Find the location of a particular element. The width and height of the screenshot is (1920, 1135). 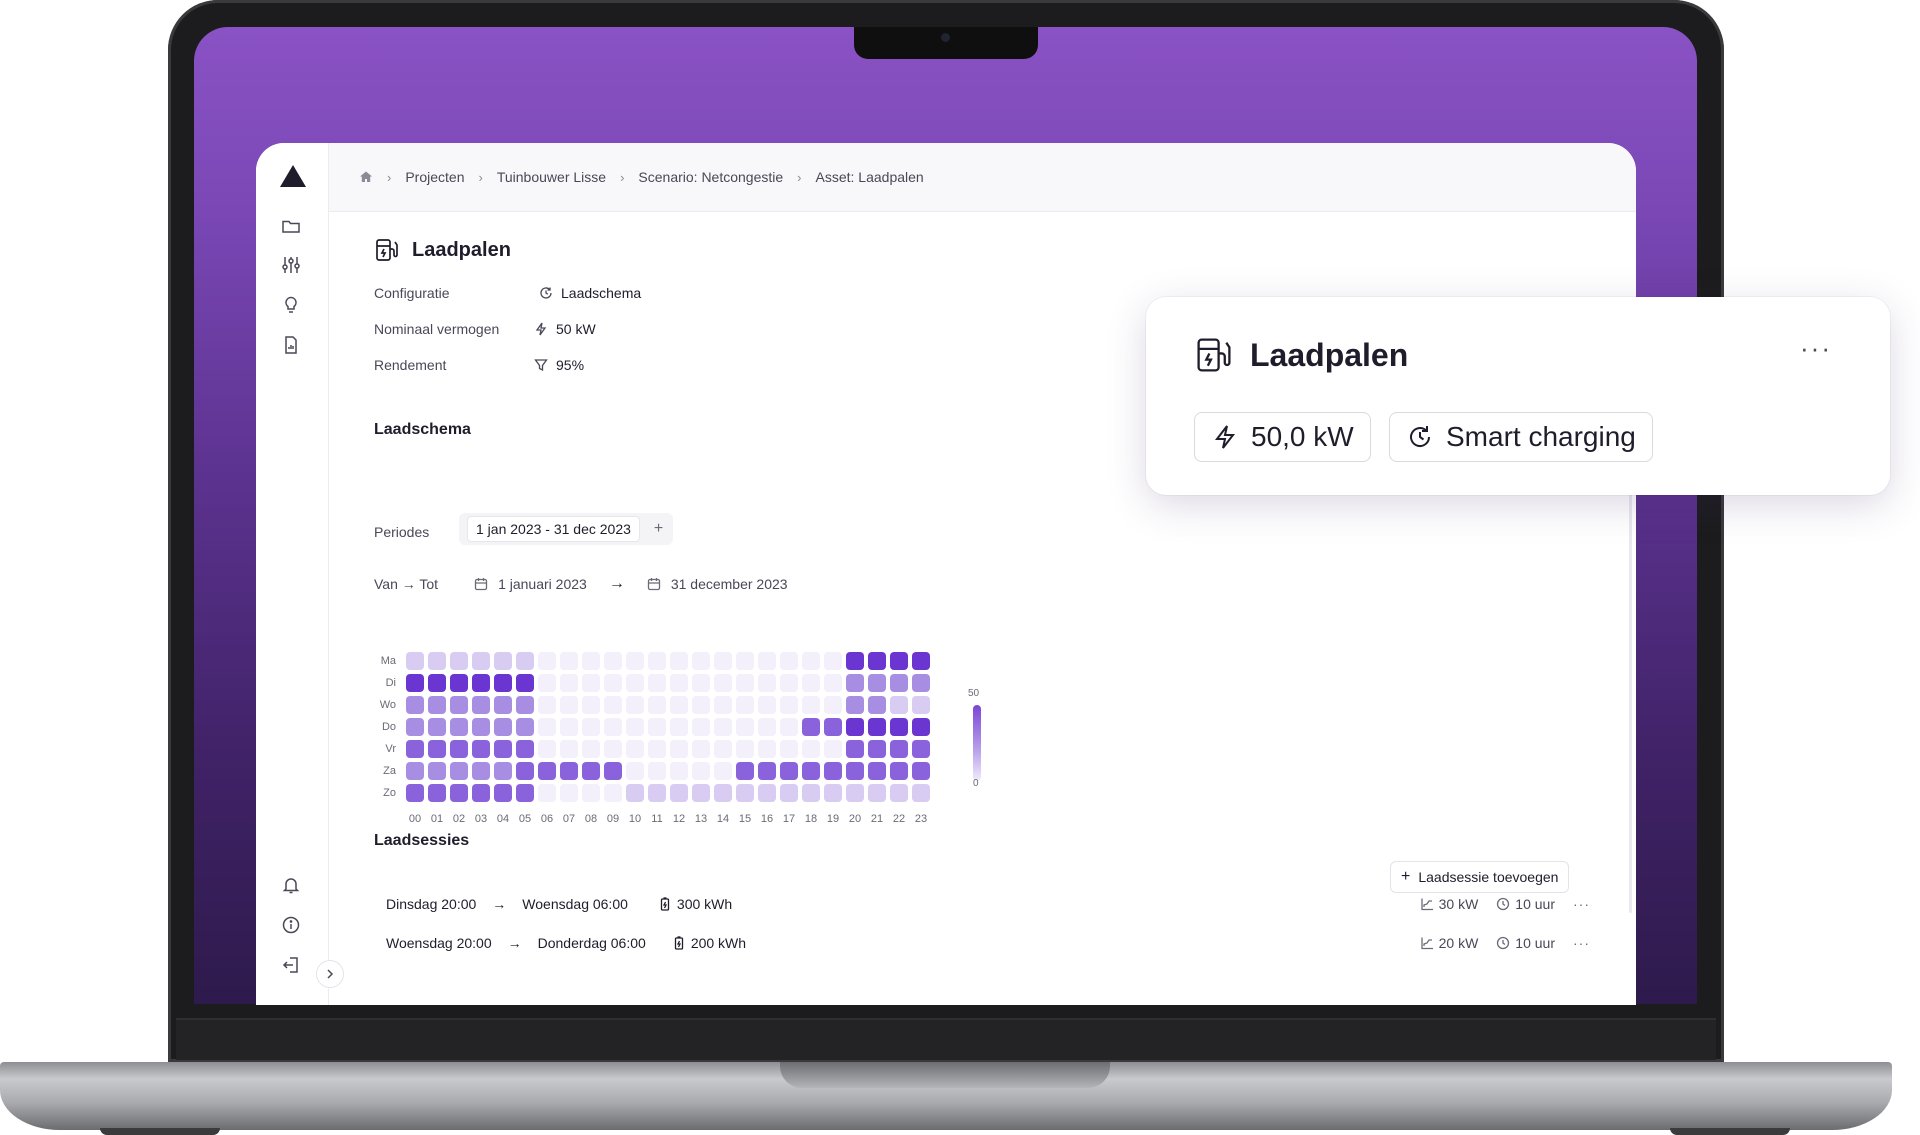

home-icon is located at coordinates (366, 177).